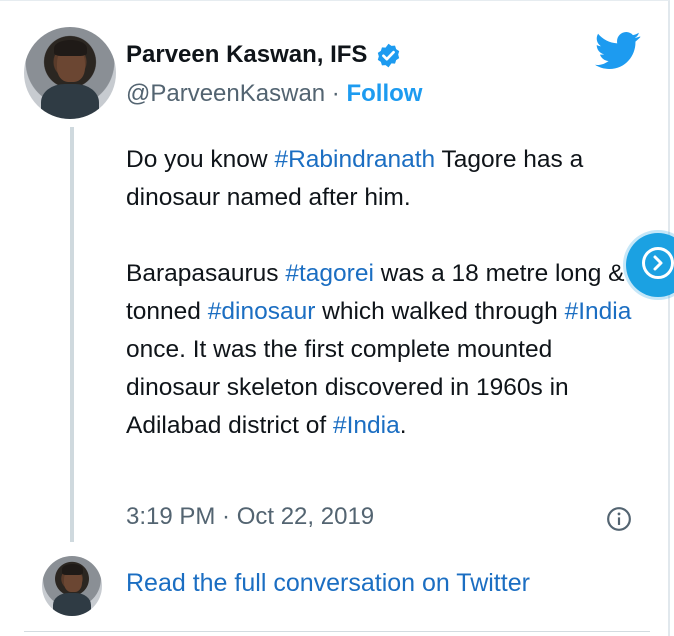 This screenshot has height=636, width=674. Describe the element at coordinates (354, 159) in the screenshot. I see `hashtag-rabindranath: #Rabindranath` at that location.